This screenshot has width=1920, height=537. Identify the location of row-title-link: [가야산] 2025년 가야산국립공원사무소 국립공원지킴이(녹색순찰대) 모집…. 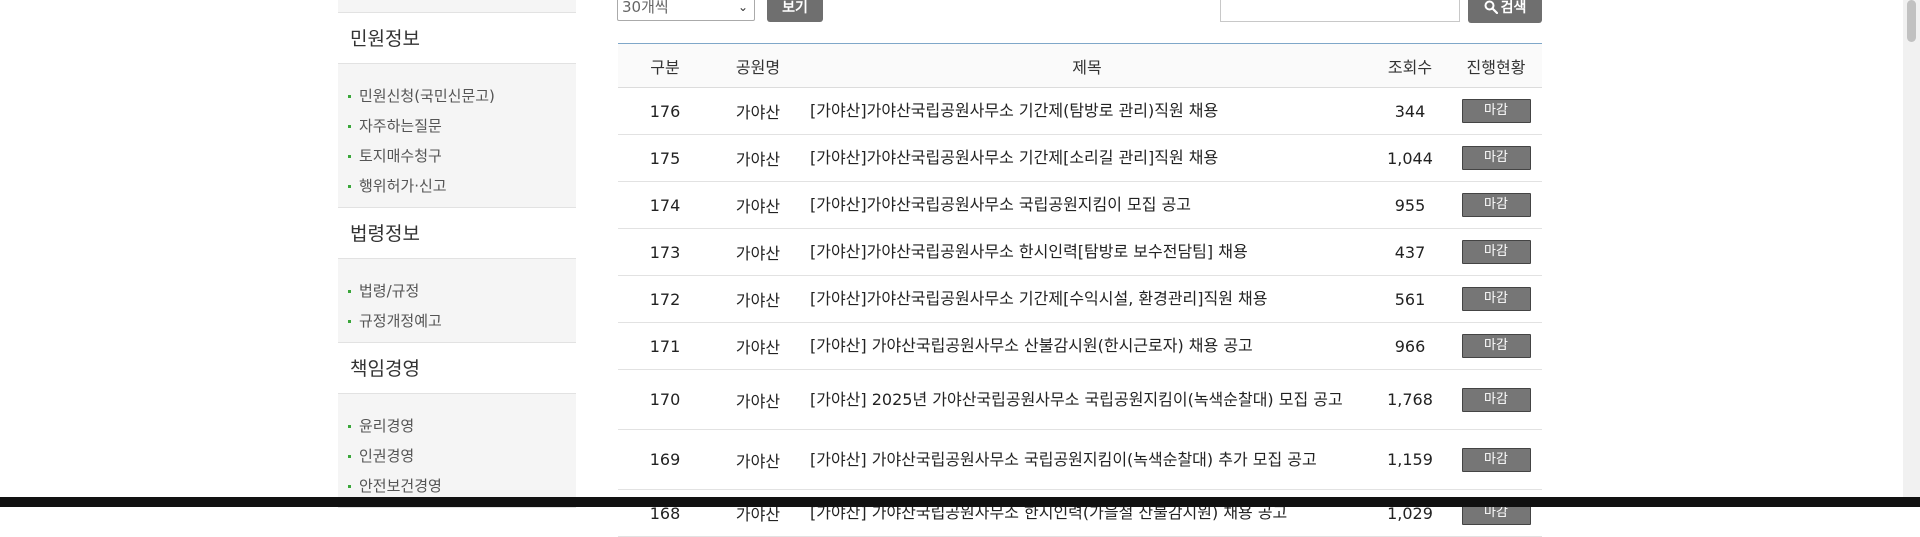
(1087, 399).